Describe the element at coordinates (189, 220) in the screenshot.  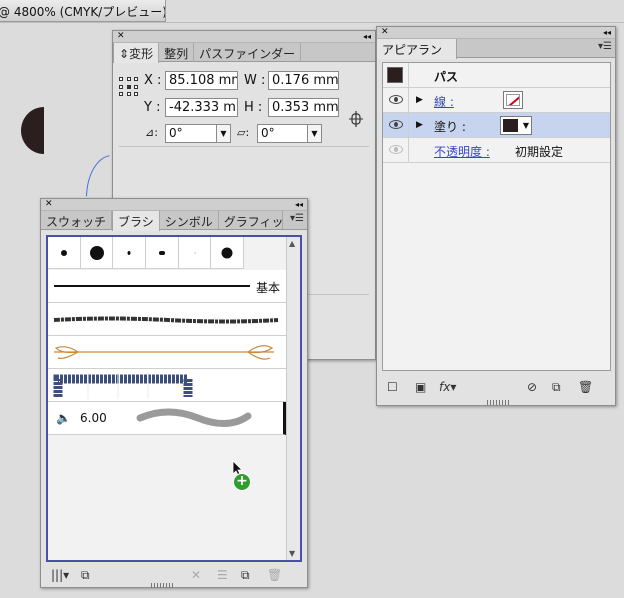
I see `tab-symbols: シンボル` at that location.